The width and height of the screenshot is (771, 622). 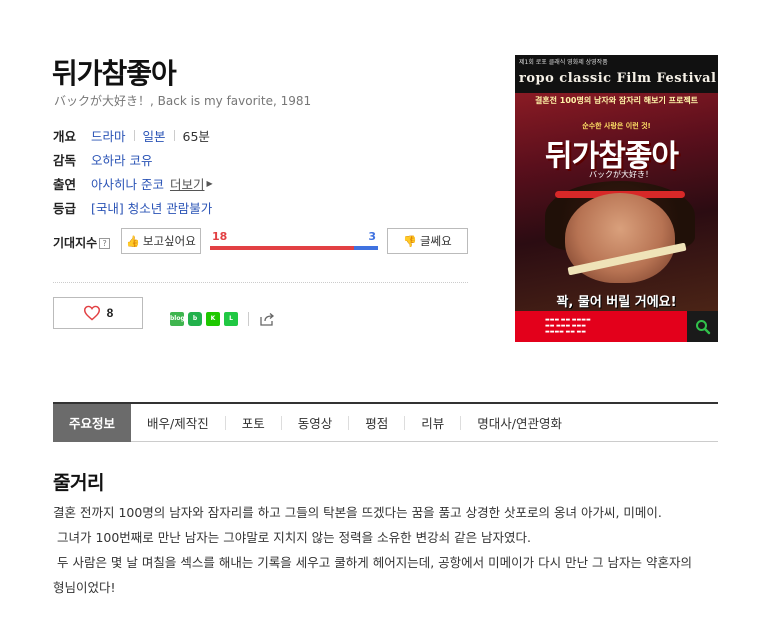 I want to click on poster-jp-title: バックが大好き！, so click(x=621, y=174).